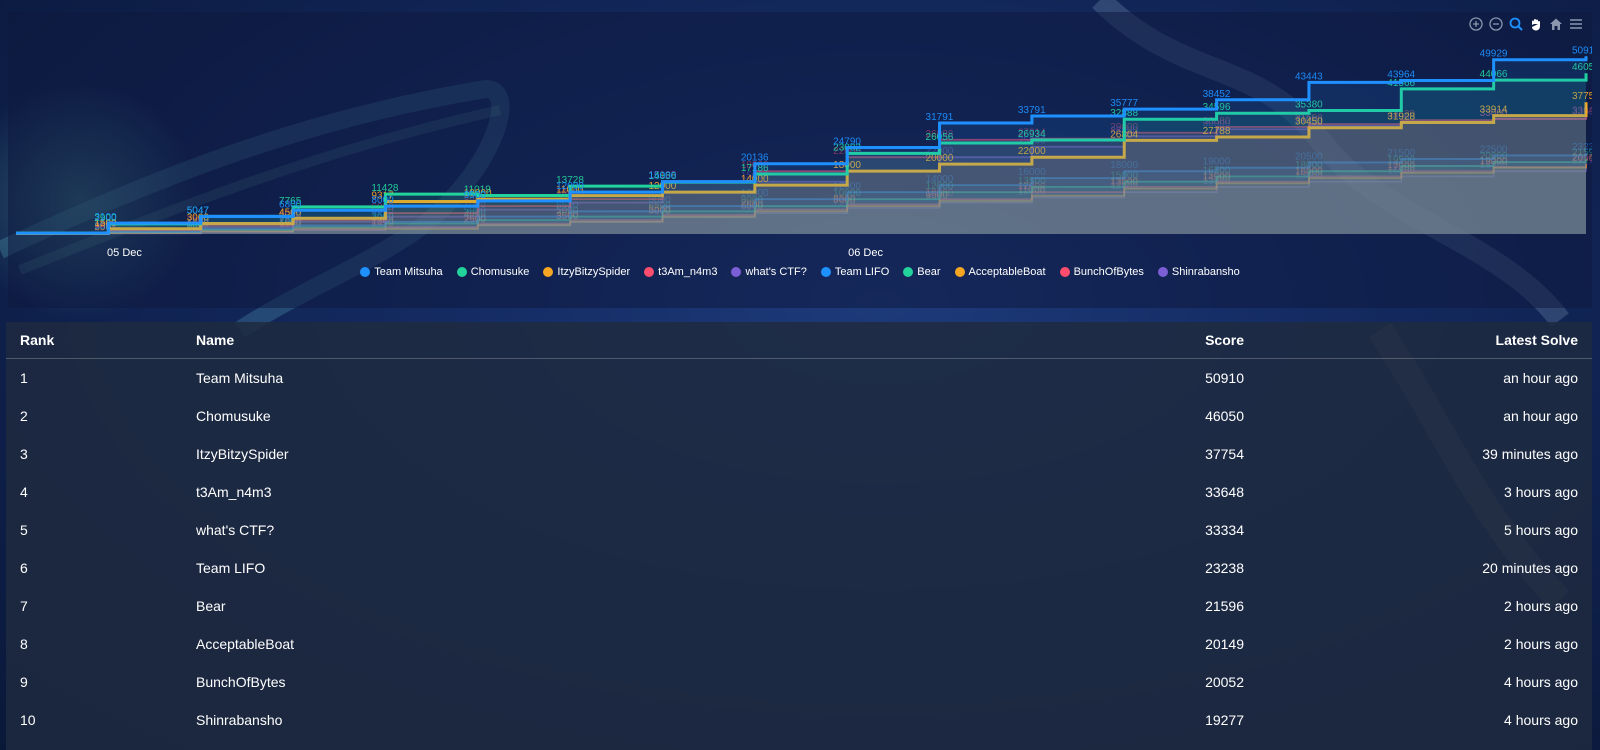 This screenshot has width=1600, height=750. I want to click on legend-item: AcceptableBoat, so click(1000, 272).